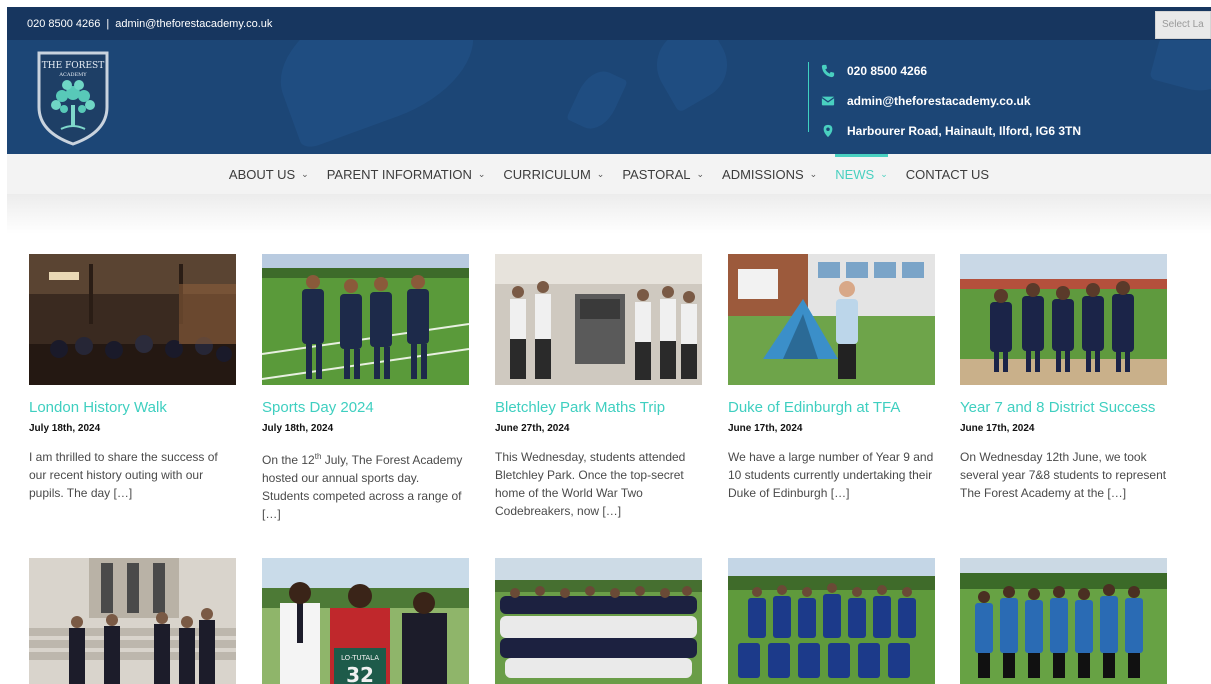  Describe the element at coordinates (609, 214) in the screenshot. I see `nav-shadow` at that location.